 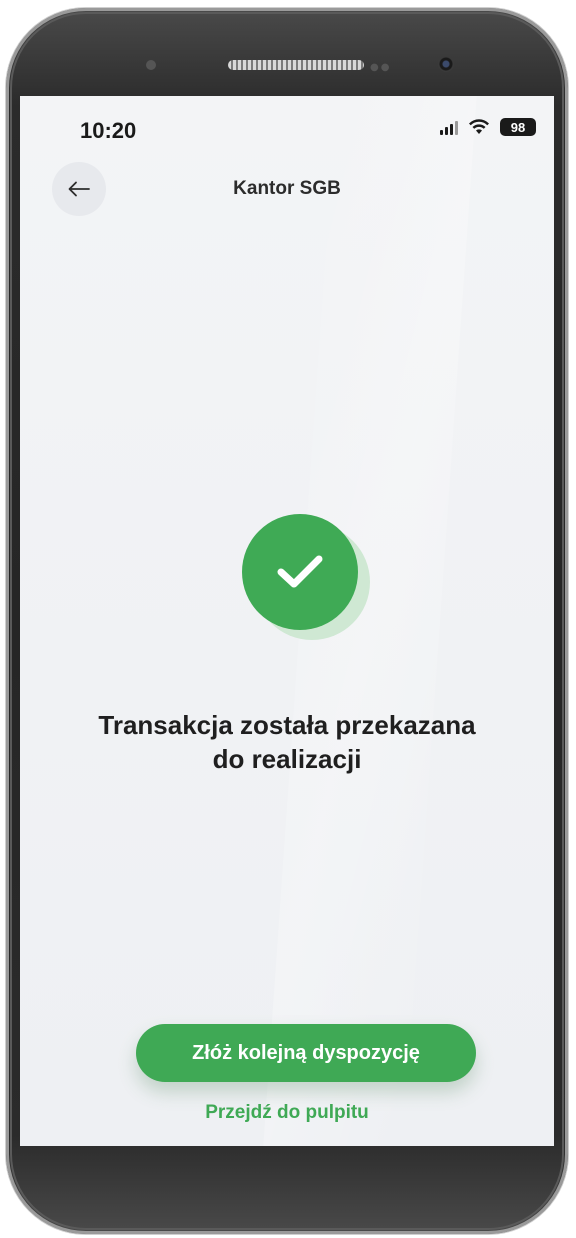 I want to click on battery-indicator: 98, so click(x=518, y=127).